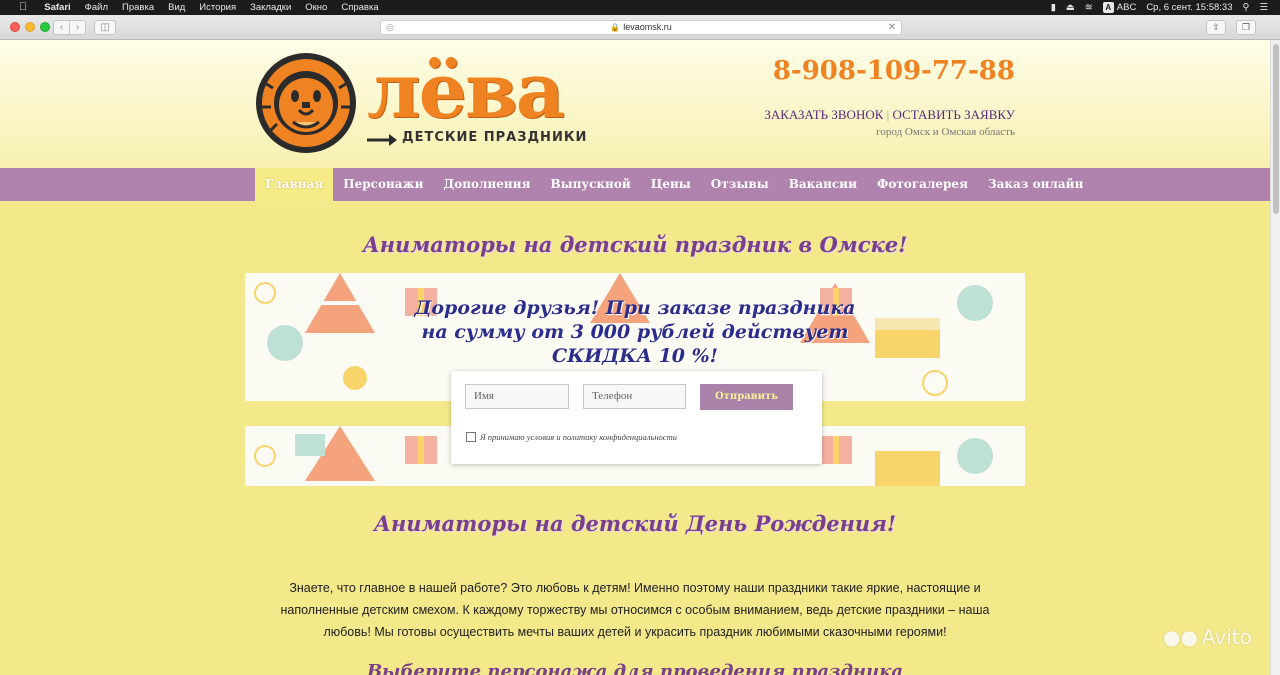 The image size is (1280, 675). Describe the element at coordinates (45, 27) in the screenshot. I see `zoom-window-button` at that location.